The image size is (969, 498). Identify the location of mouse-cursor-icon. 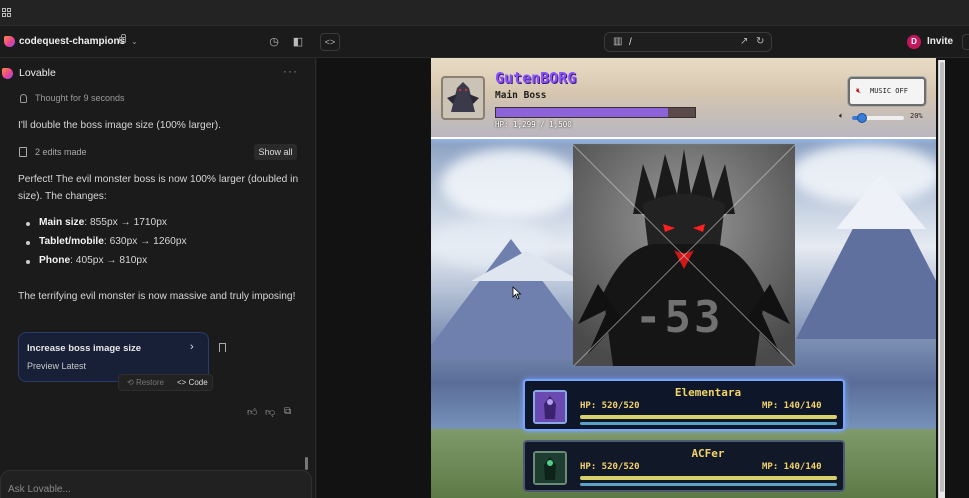
(517, 293).